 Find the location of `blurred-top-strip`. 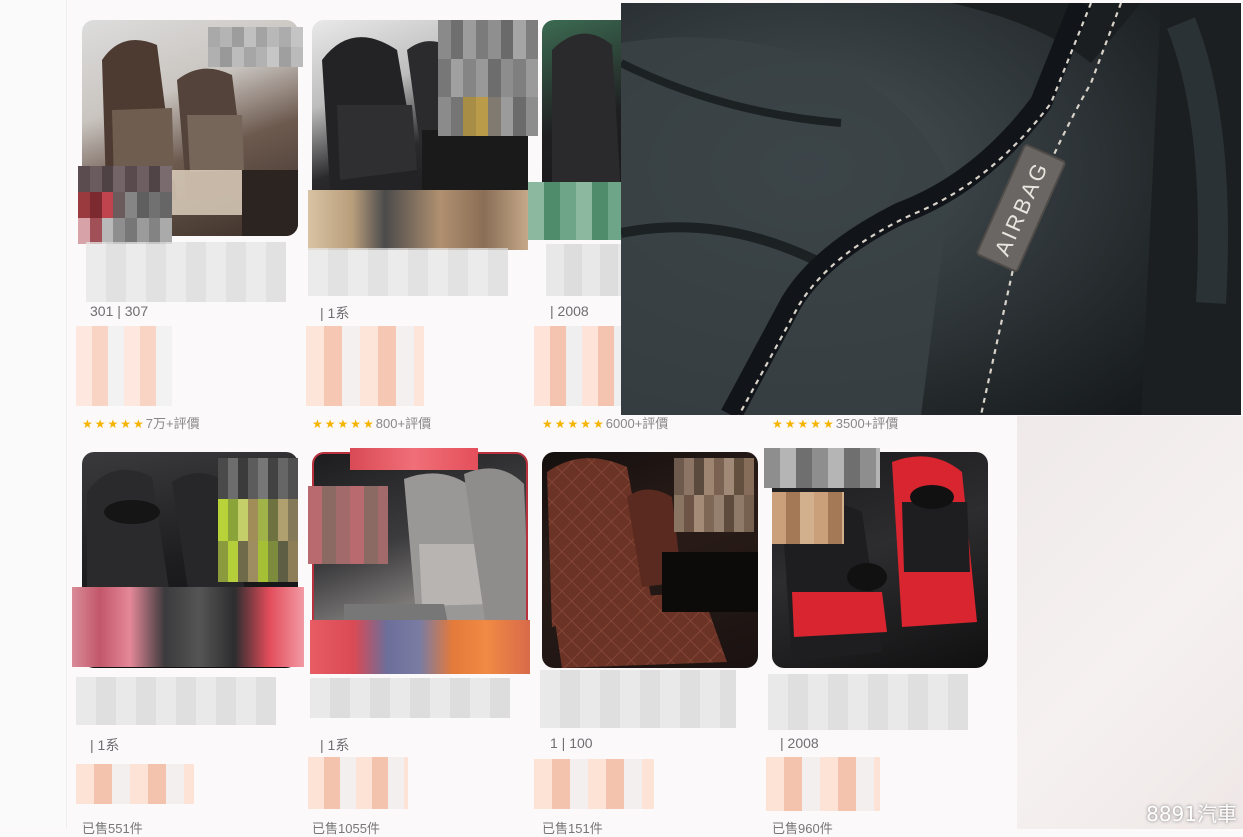

blurred-top-strip is located at coordinates (414, 459).